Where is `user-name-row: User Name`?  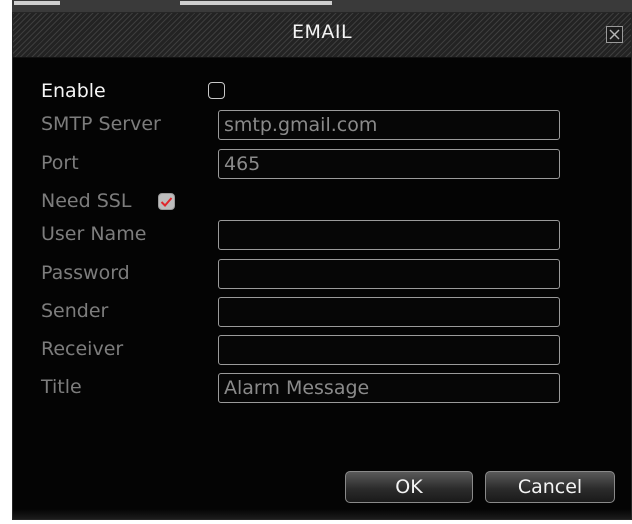 user-name-row: User Name is located at coordinates (311, 235).